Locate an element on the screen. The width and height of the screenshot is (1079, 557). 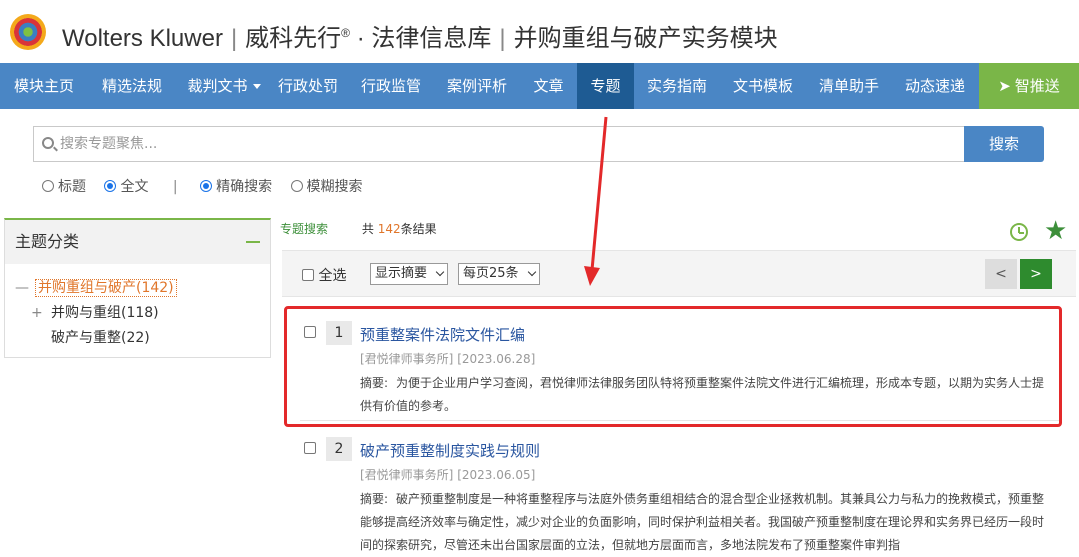
nav-judgments: 裁判文书 is located at coordinates (224, 86).